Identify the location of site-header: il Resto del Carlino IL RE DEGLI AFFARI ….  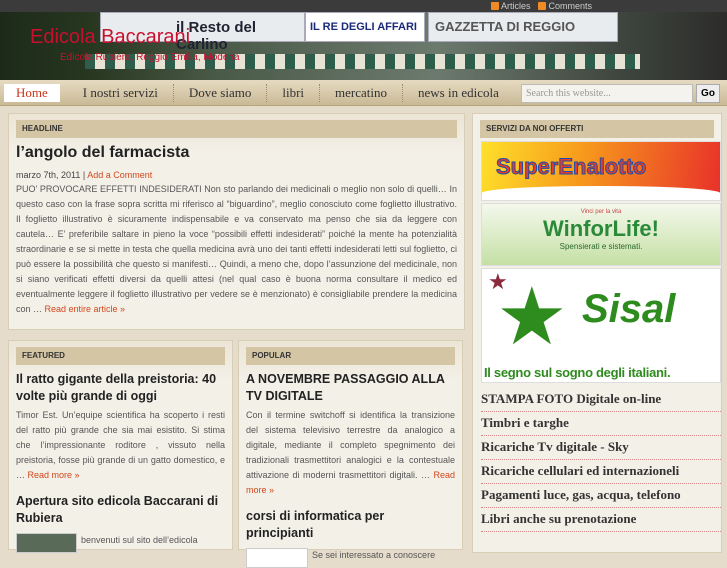
(363, 46).